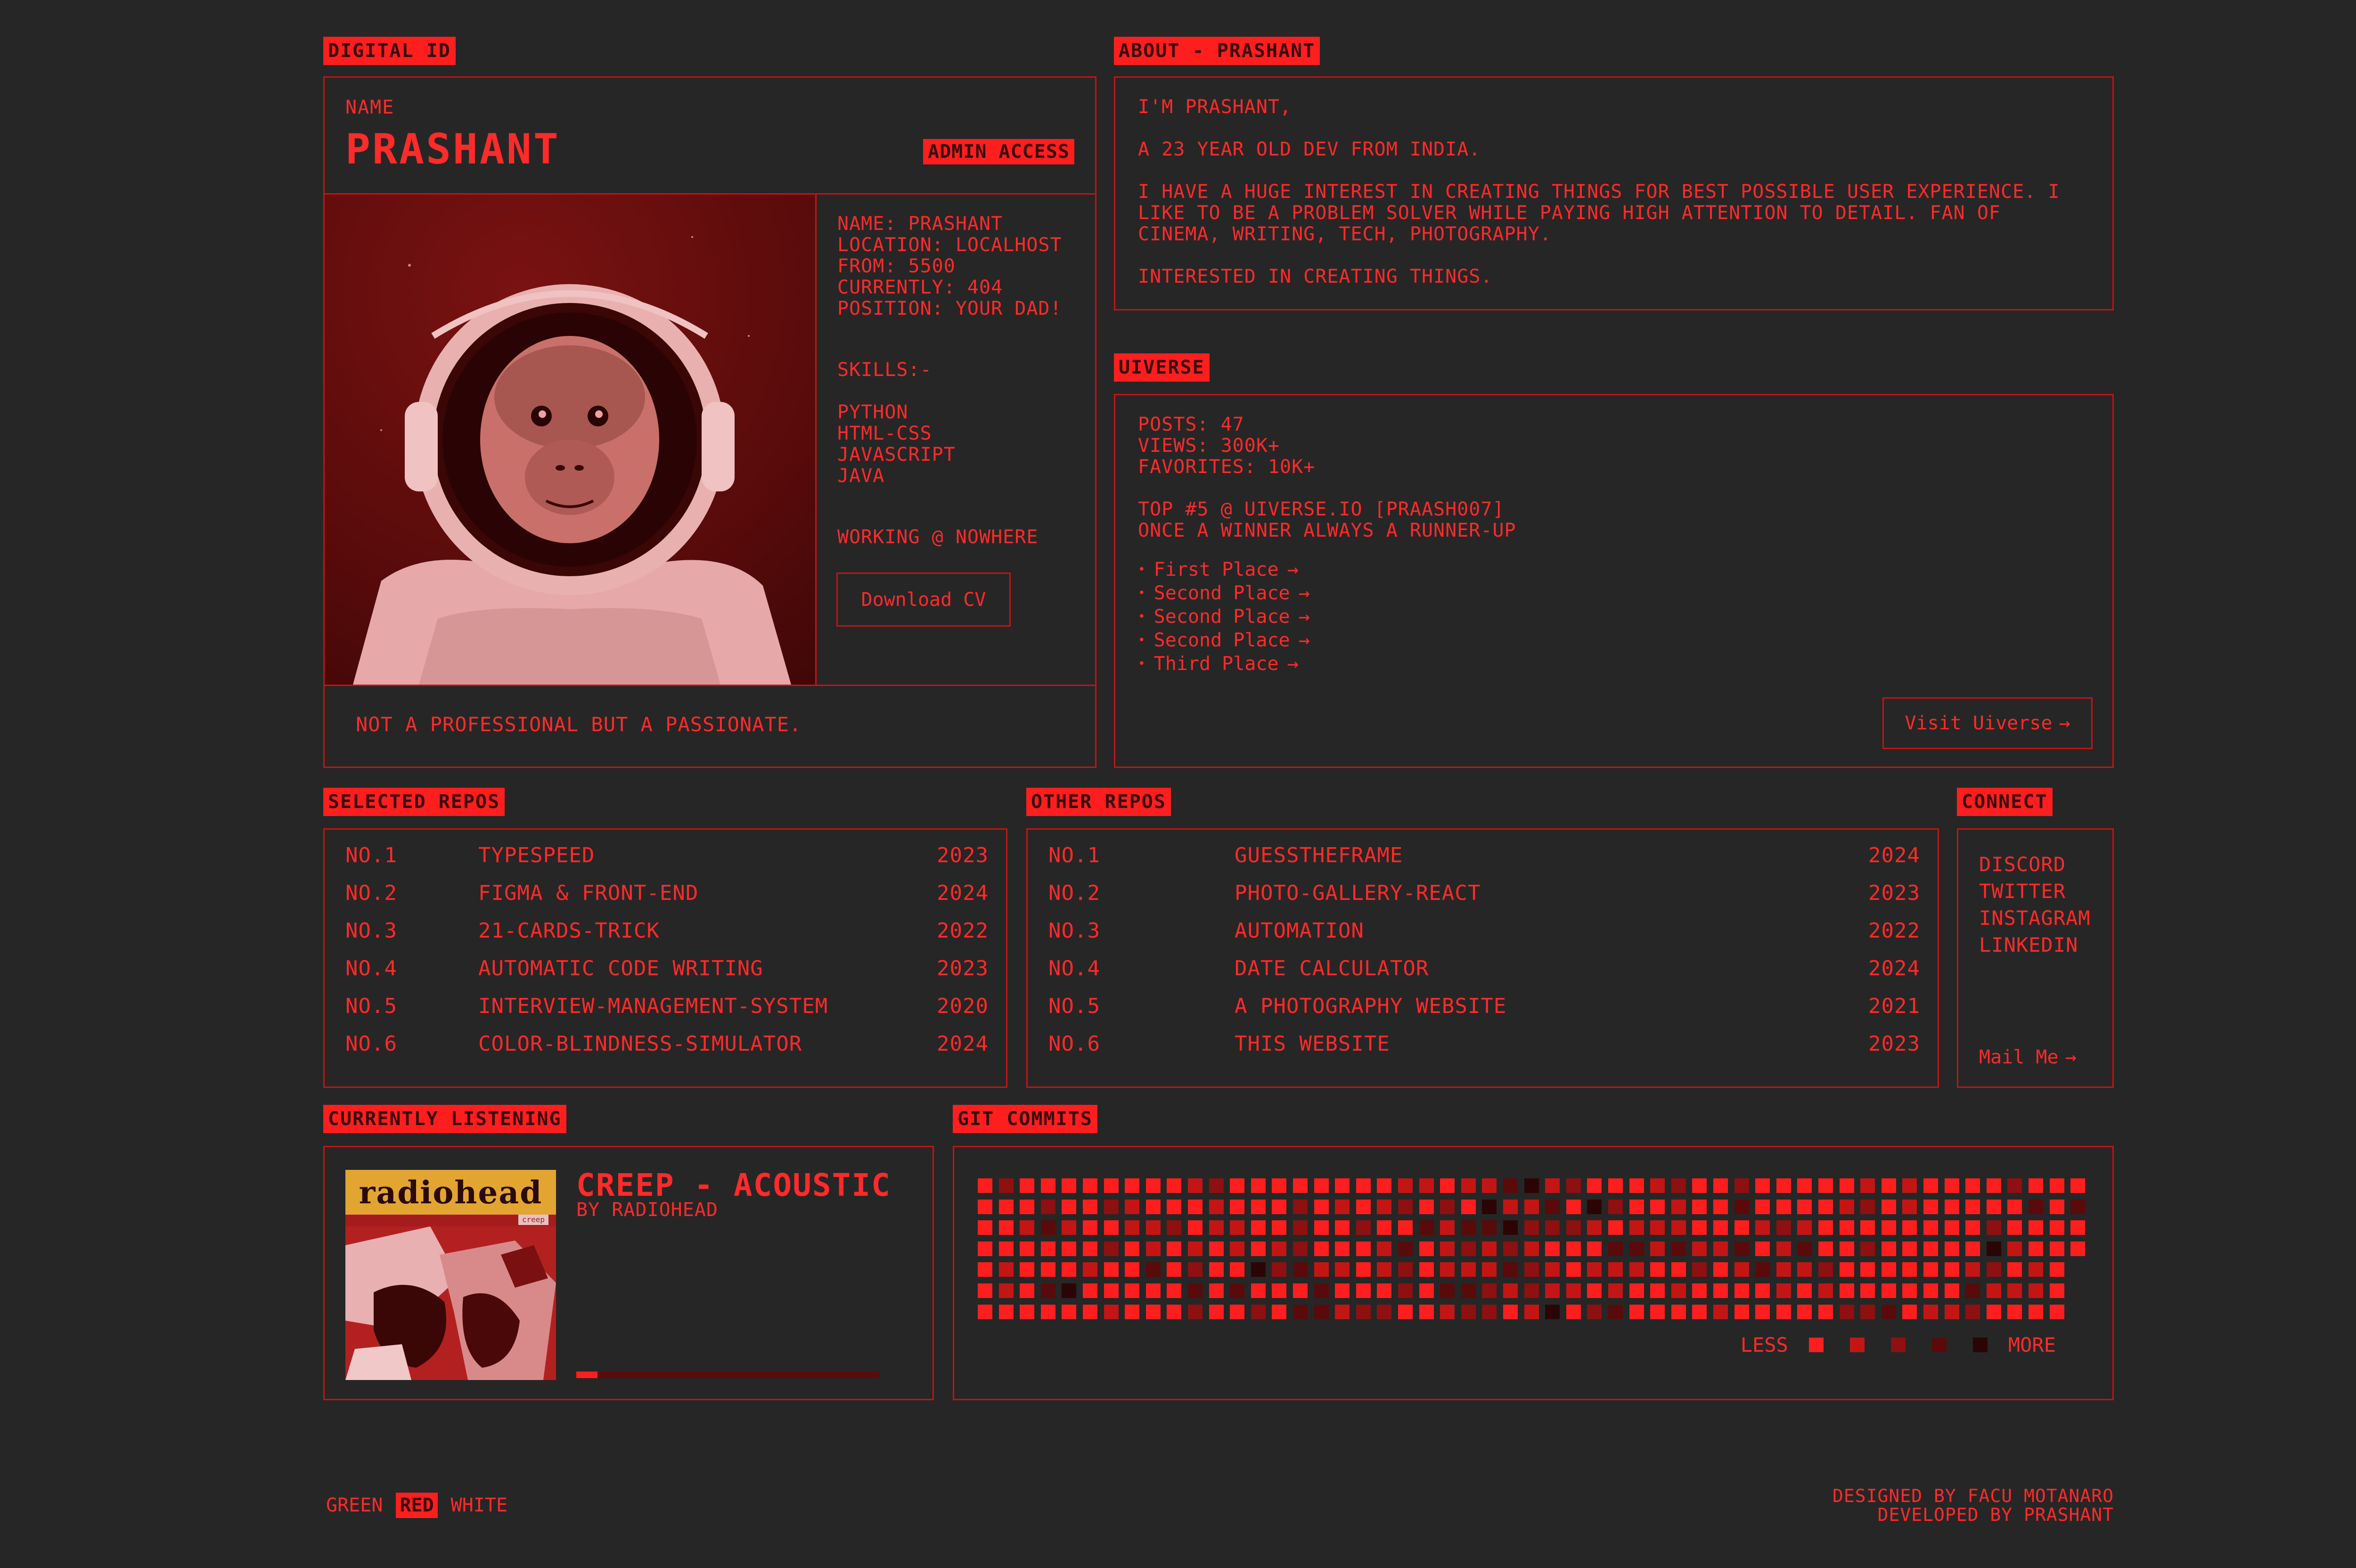 This screenshot has width=2356, height=1568. I want to click on connect-discord-link: DISCORD, so click(2035, 864).